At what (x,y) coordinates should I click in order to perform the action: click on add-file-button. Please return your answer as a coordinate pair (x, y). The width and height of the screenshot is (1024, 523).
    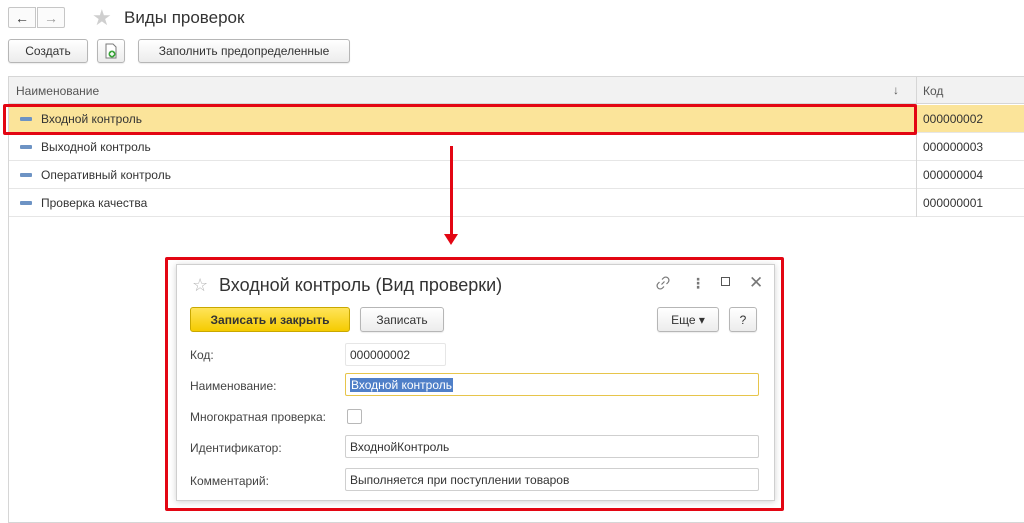
    Looking at the image, I should click on (111, 51).